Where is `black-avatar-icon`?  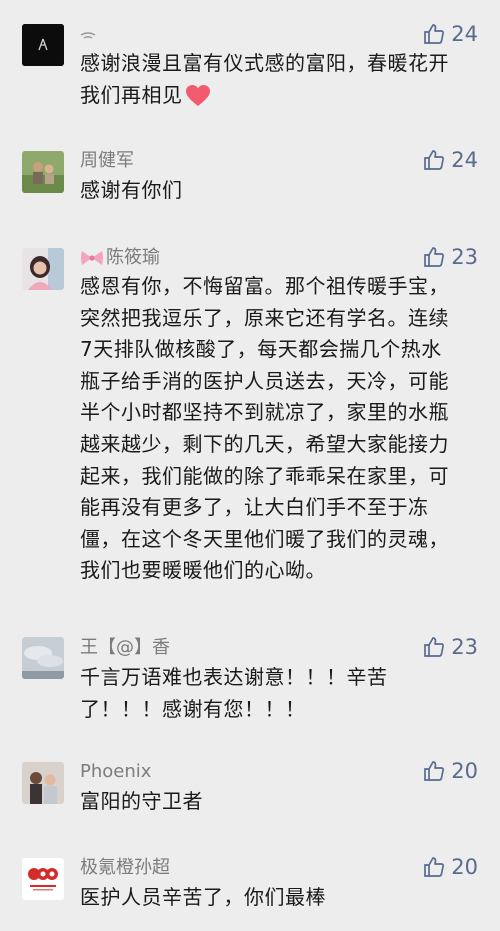 black-avatar-icon is located at coordinates (43, 45).